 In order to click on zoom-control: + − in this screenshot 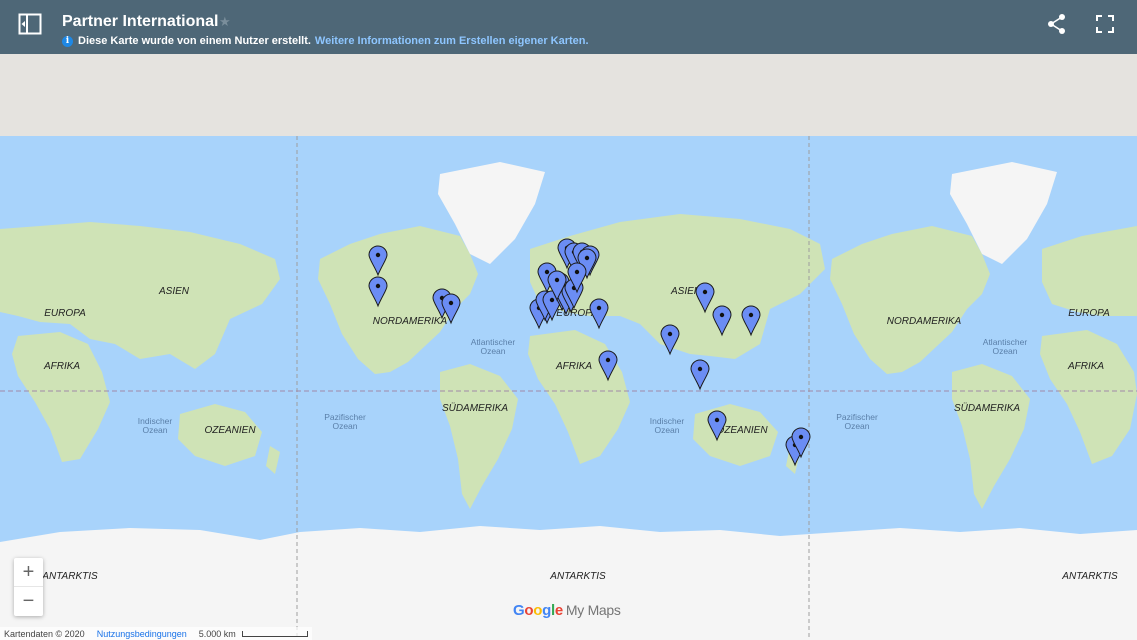, I will do `click(28, 587)`.